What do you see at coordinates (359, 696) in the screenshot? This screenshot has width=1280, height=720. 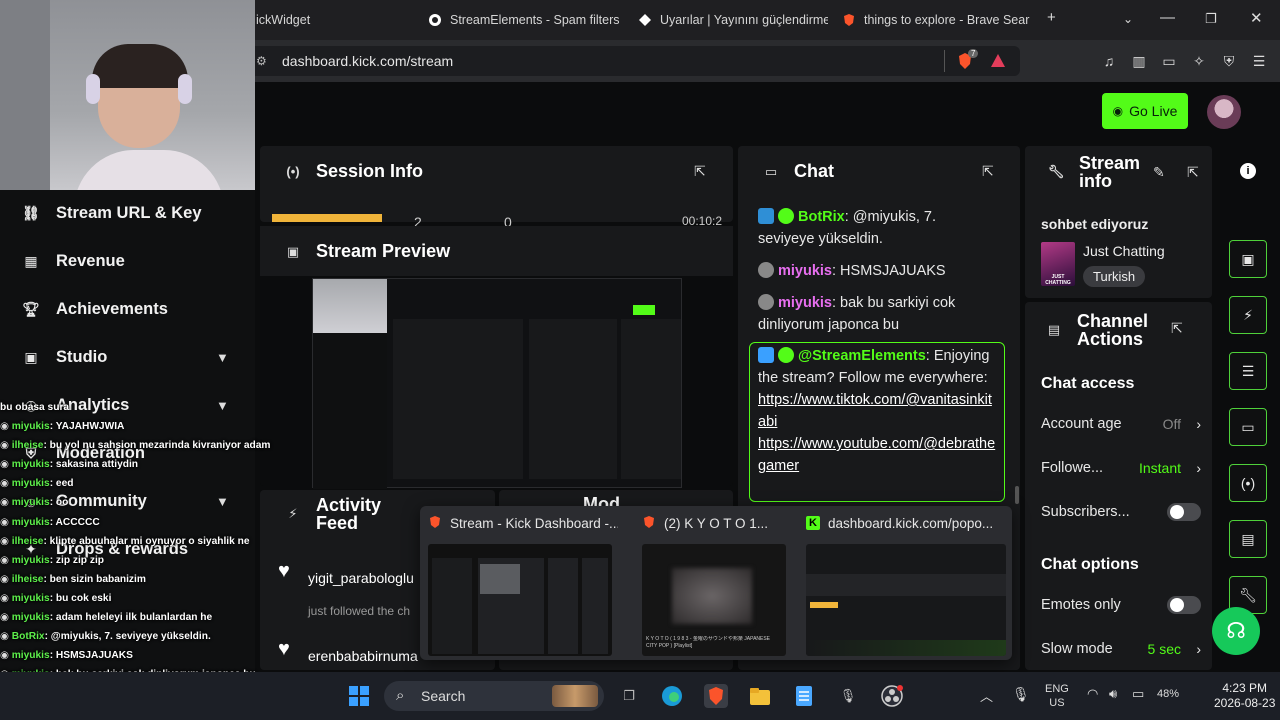 I see `start-icon` at bounding box center [359, 696].